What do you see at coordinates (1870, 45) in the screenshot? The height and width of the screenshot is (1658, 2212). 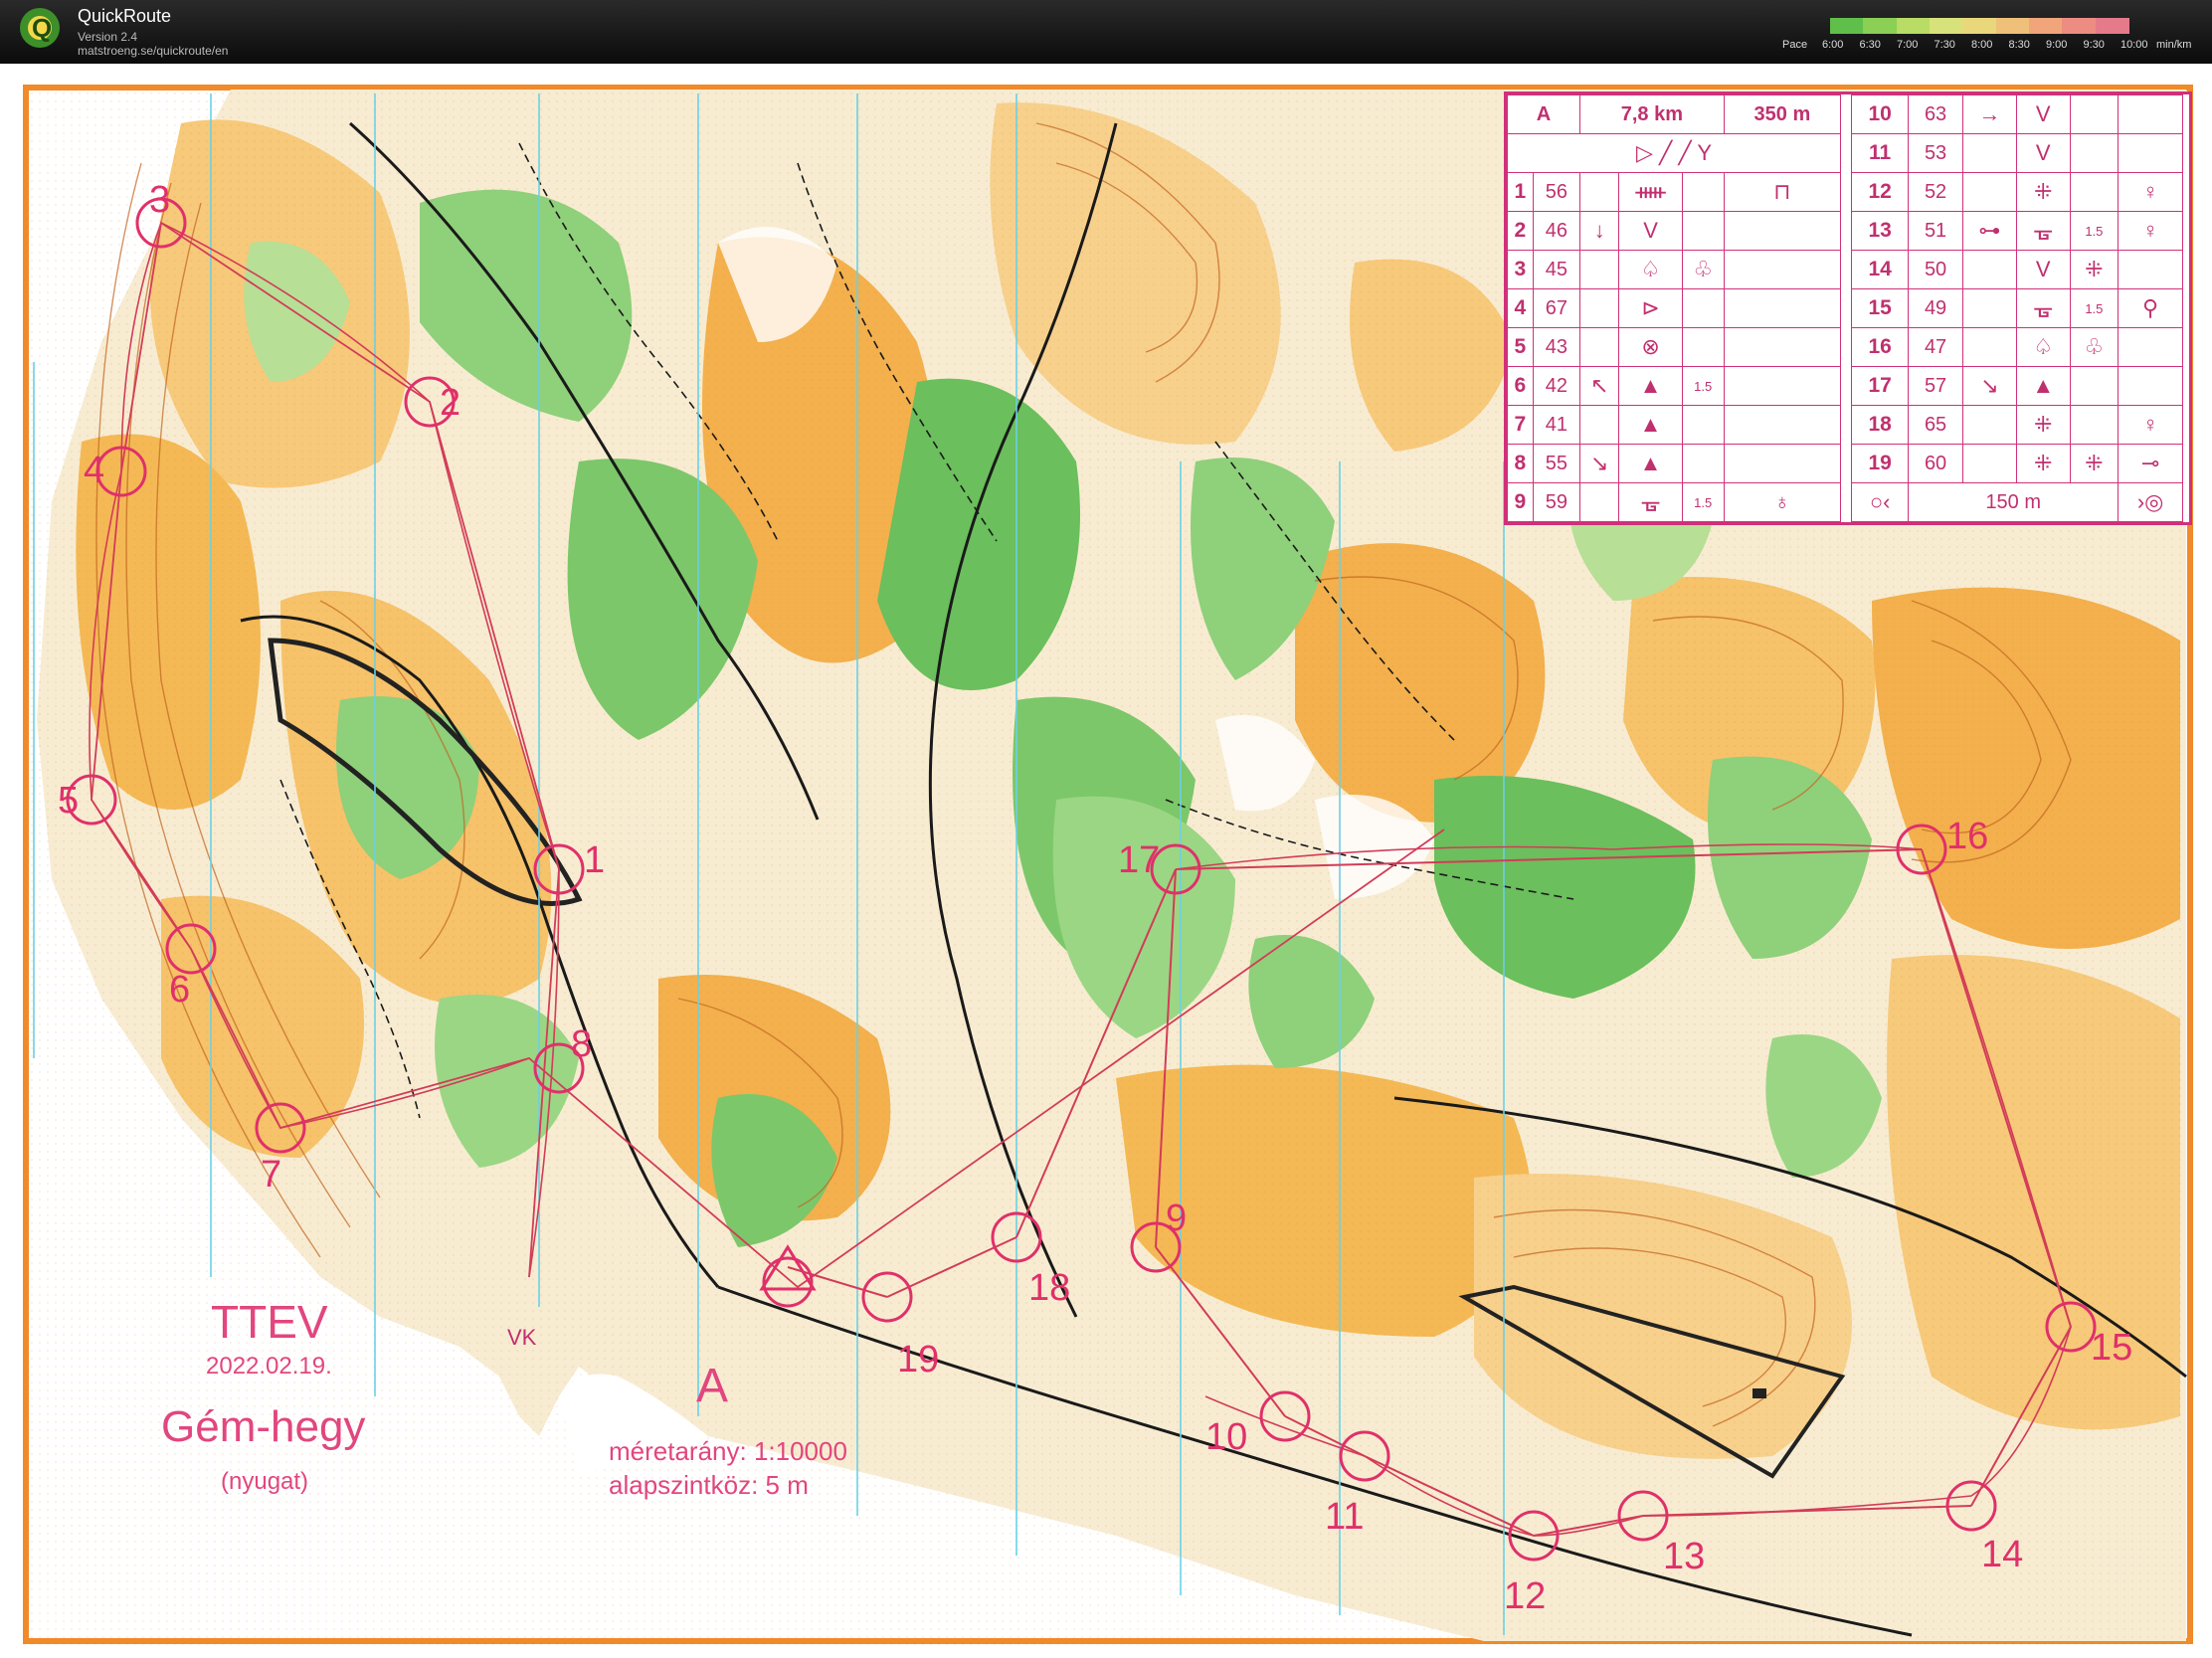 I see `pace-tick-label: 6:30` at bounding box center [1870, 45].